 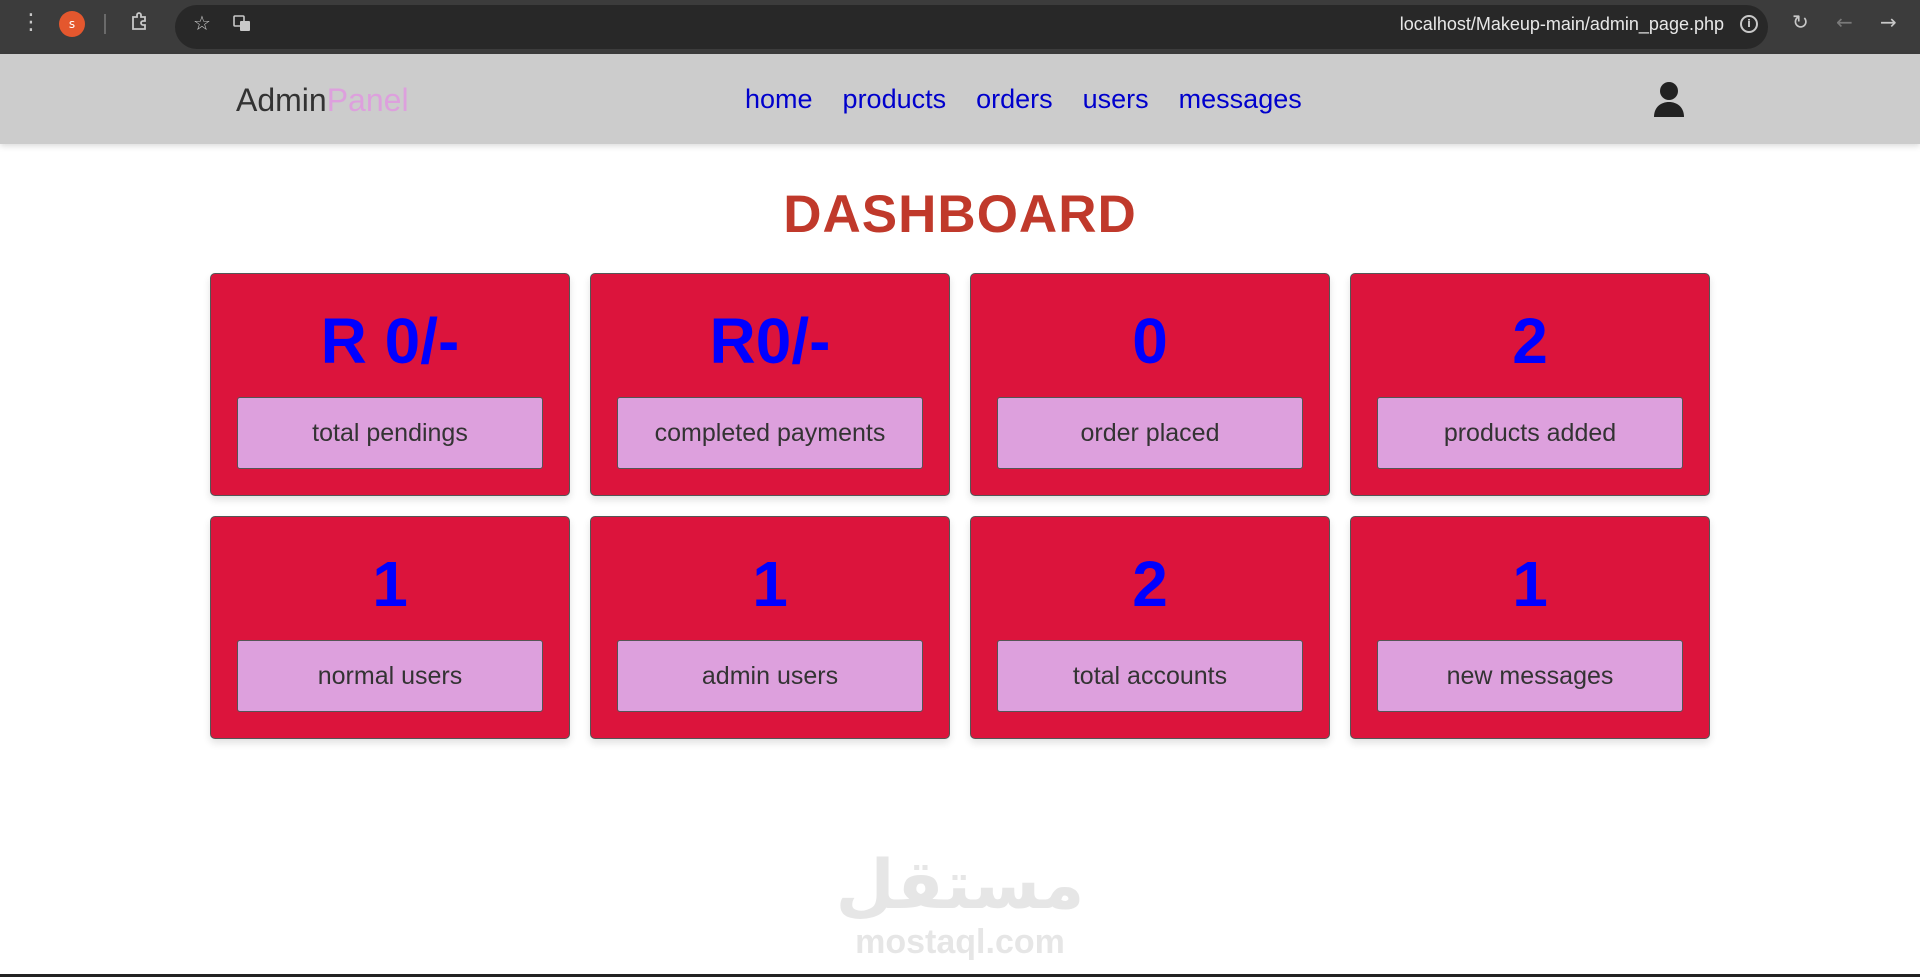 I want to click on card-label-button: completed payments, so click(x=770, y=433).